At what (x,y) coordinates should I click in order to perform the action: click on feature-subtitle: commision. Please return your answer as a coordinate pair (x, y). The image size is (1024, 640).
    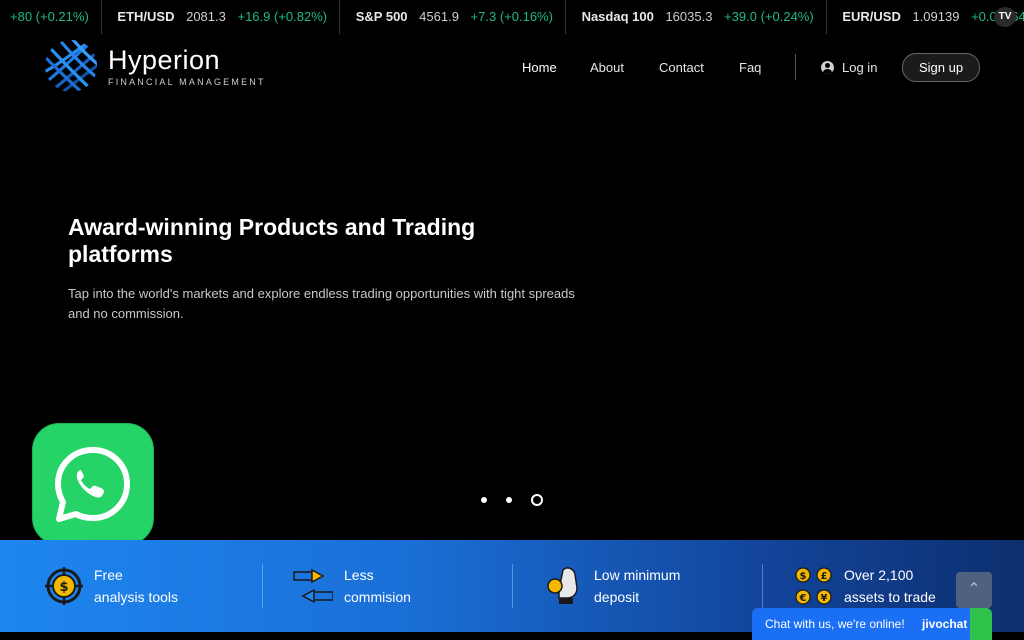
    Looking at the image, I should click on (377, 597).